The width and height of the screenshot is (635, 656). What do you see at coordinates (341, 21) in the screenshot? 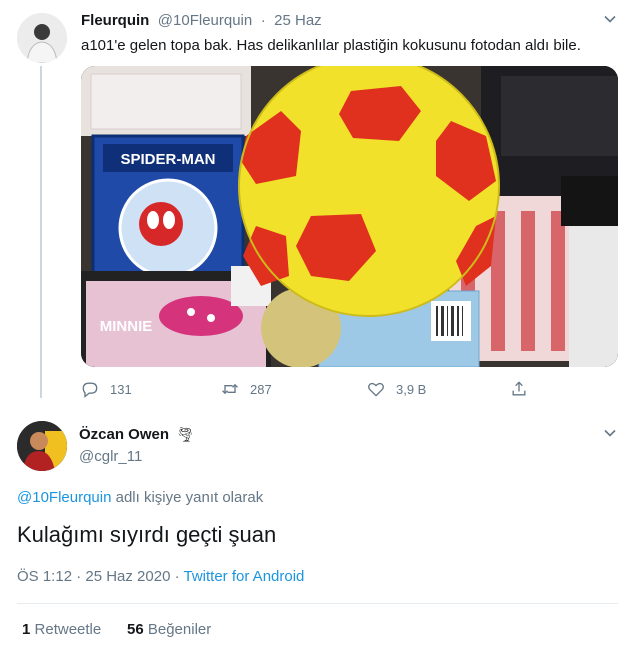
I see `tweet-header: Fleurquin @10Fleurquin · 25 Haz` at bounding box center [341, 21].